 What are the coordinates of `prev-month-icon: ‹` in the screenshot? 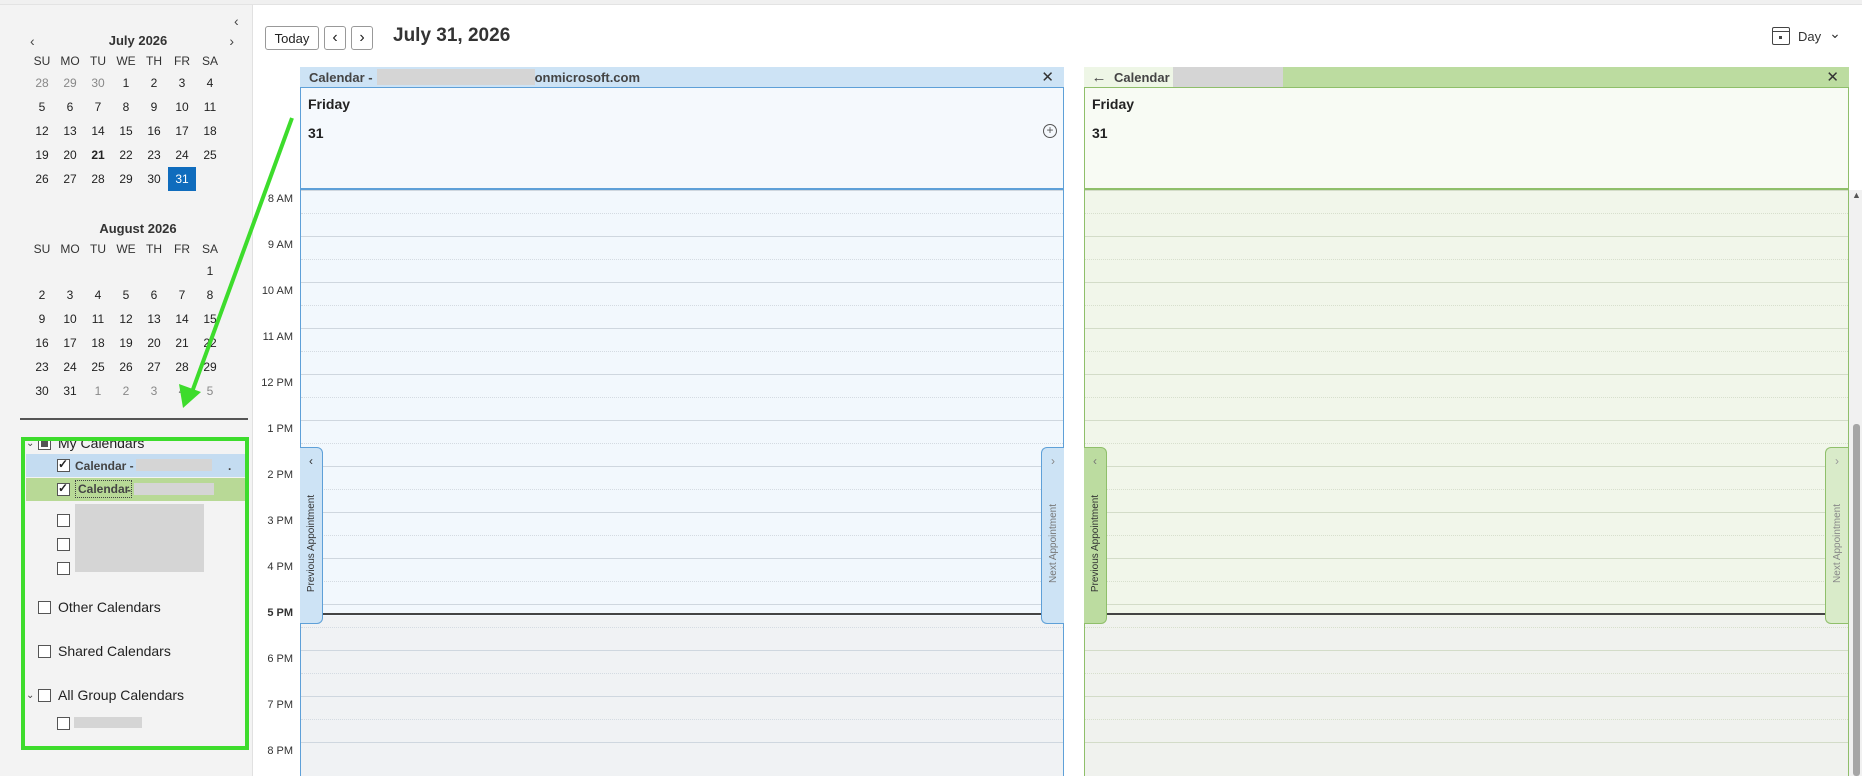 It's located at (32, 41).